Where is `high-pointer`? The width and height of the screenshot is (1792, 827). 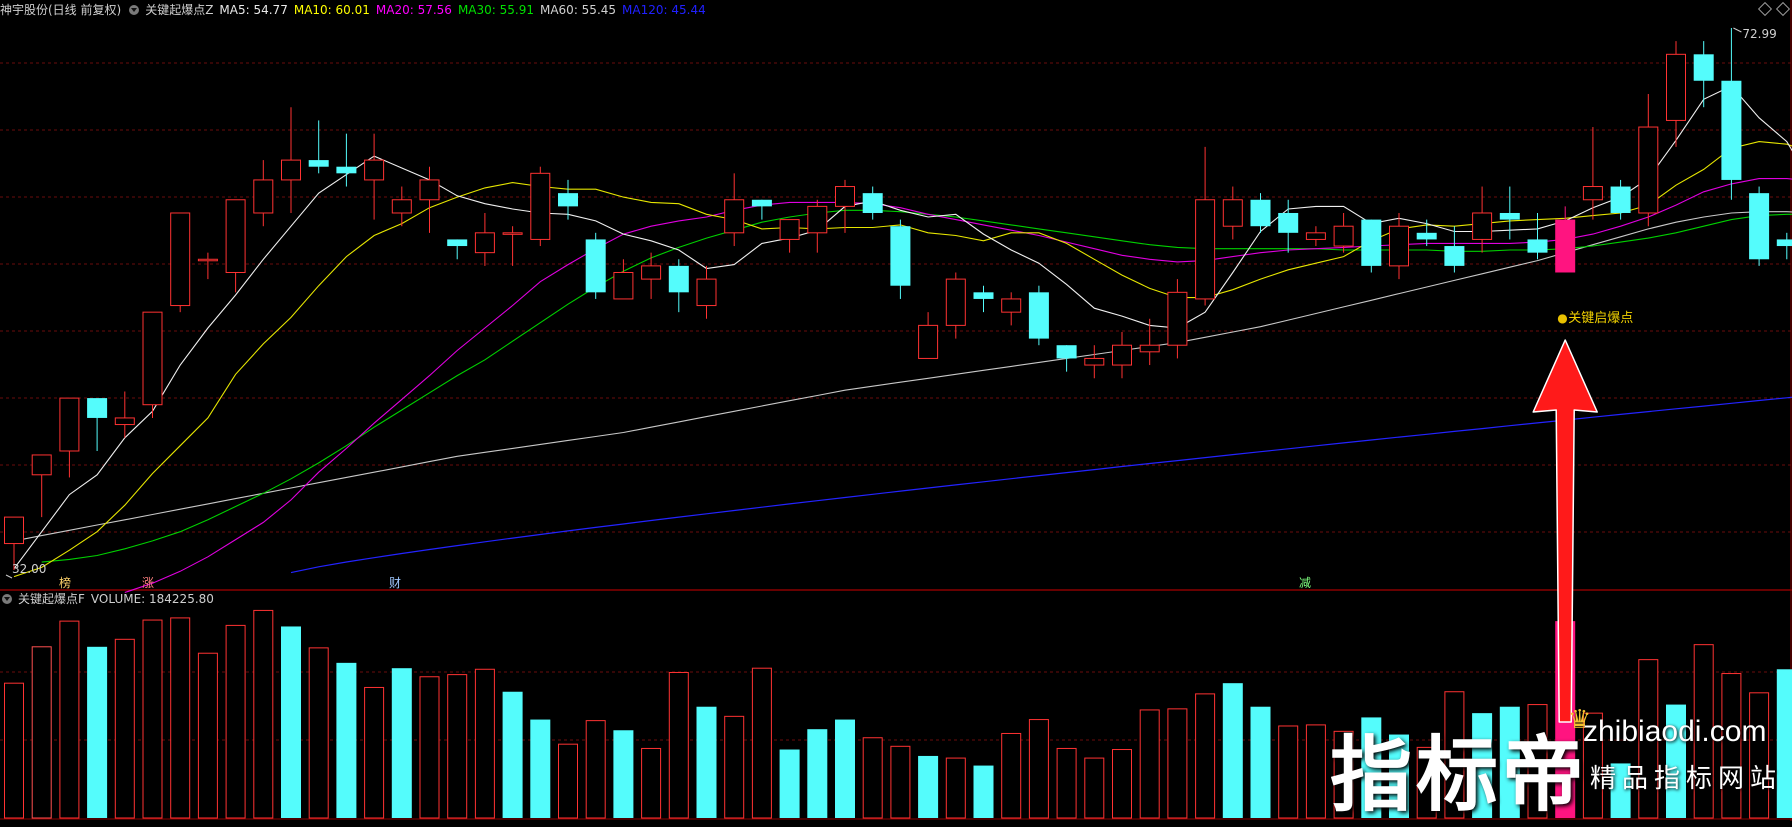
high-pointer is located at coordinates (1737, 30).